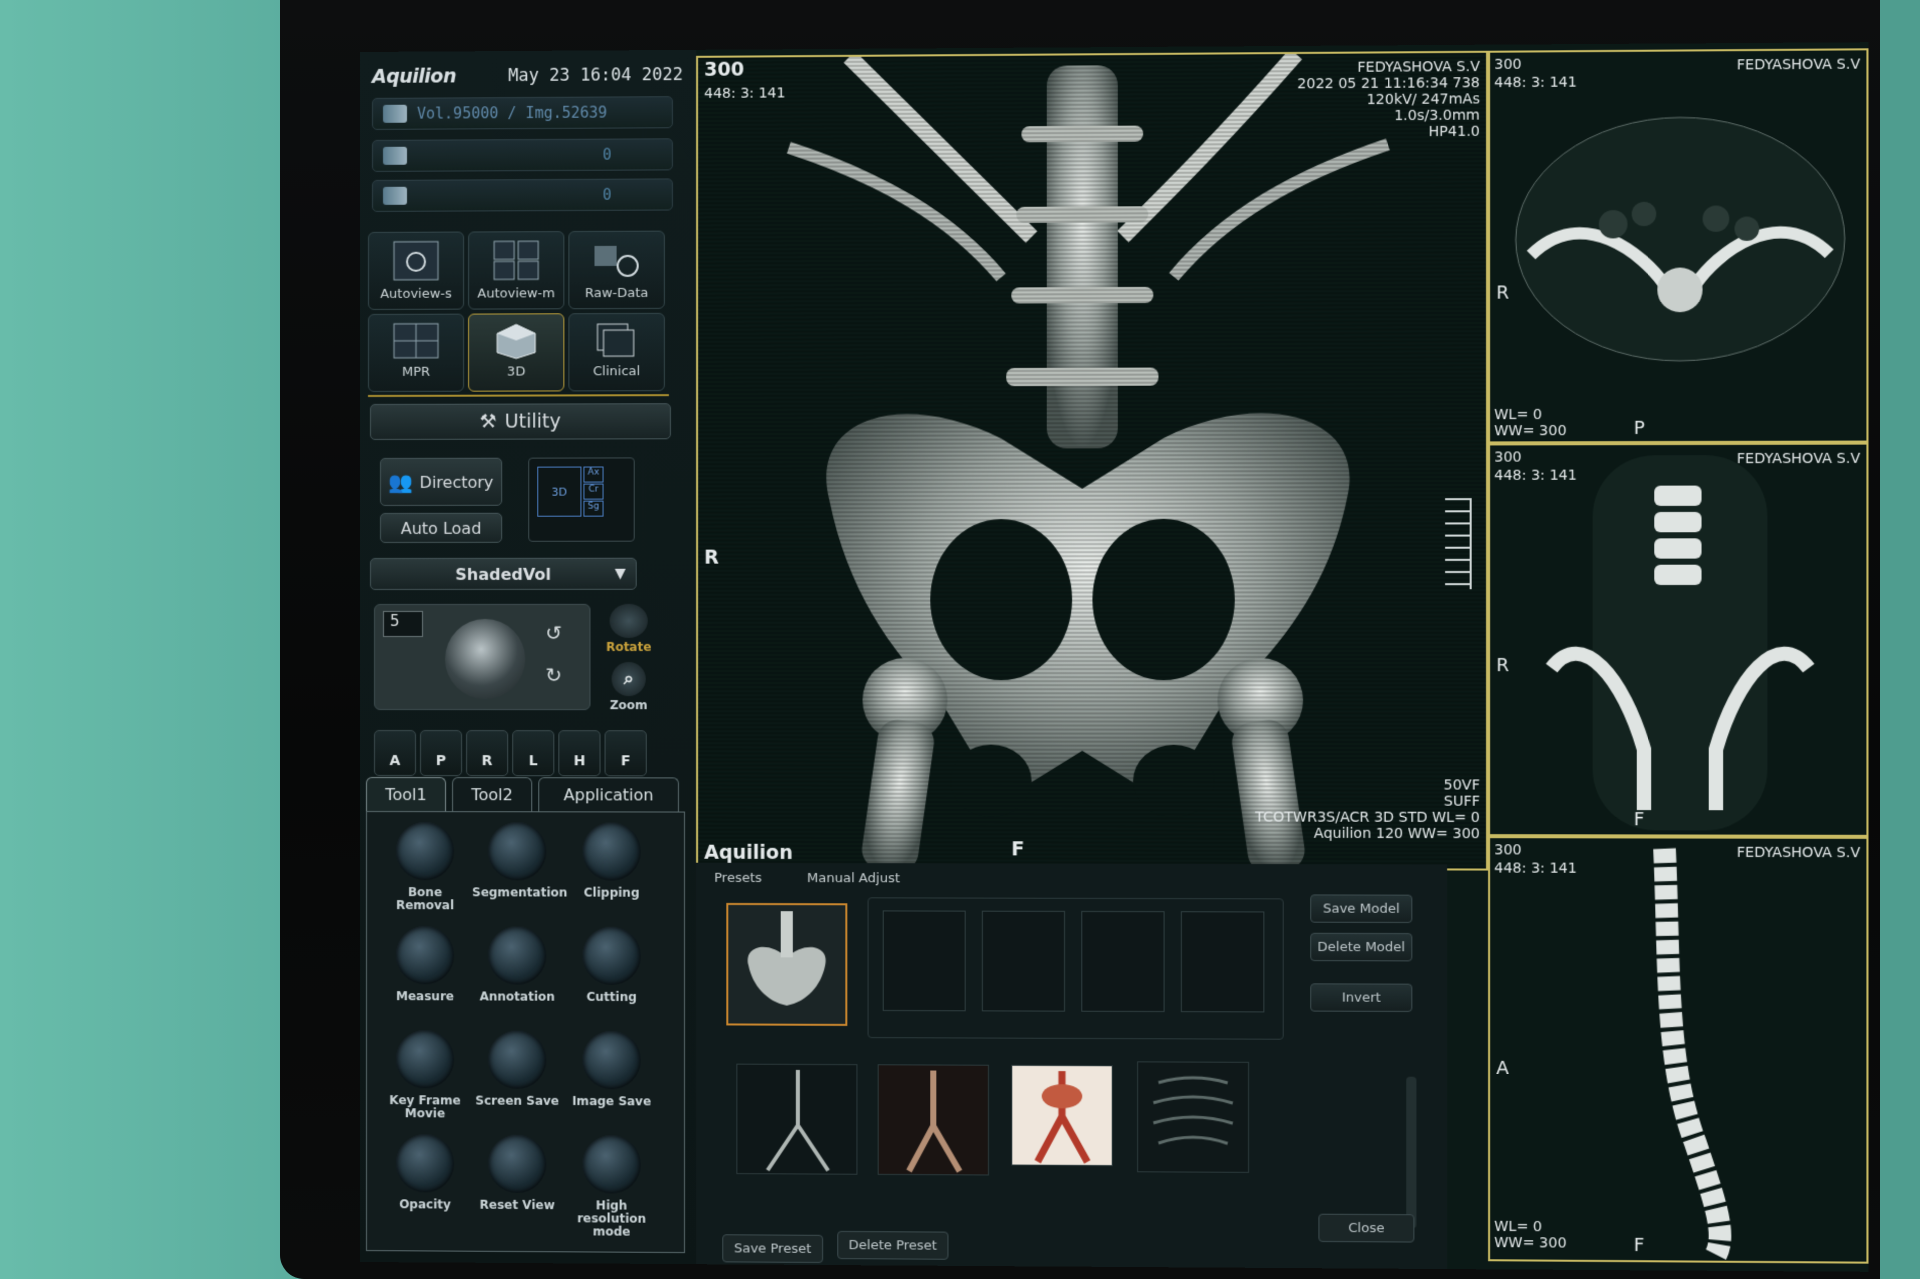 This screenshot has height=1279, width=1920. I want to click on rotate-button: Rotate, so click(629, 629).